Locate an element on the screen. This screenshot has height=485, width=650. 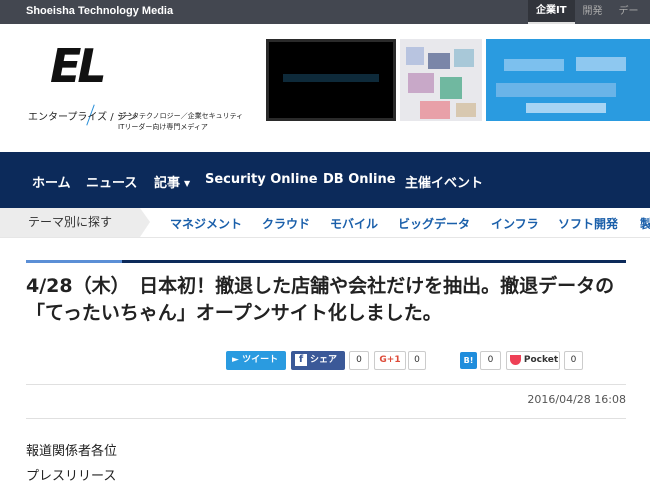
pocket-button: Pocket is located at coordinates (533, 360).